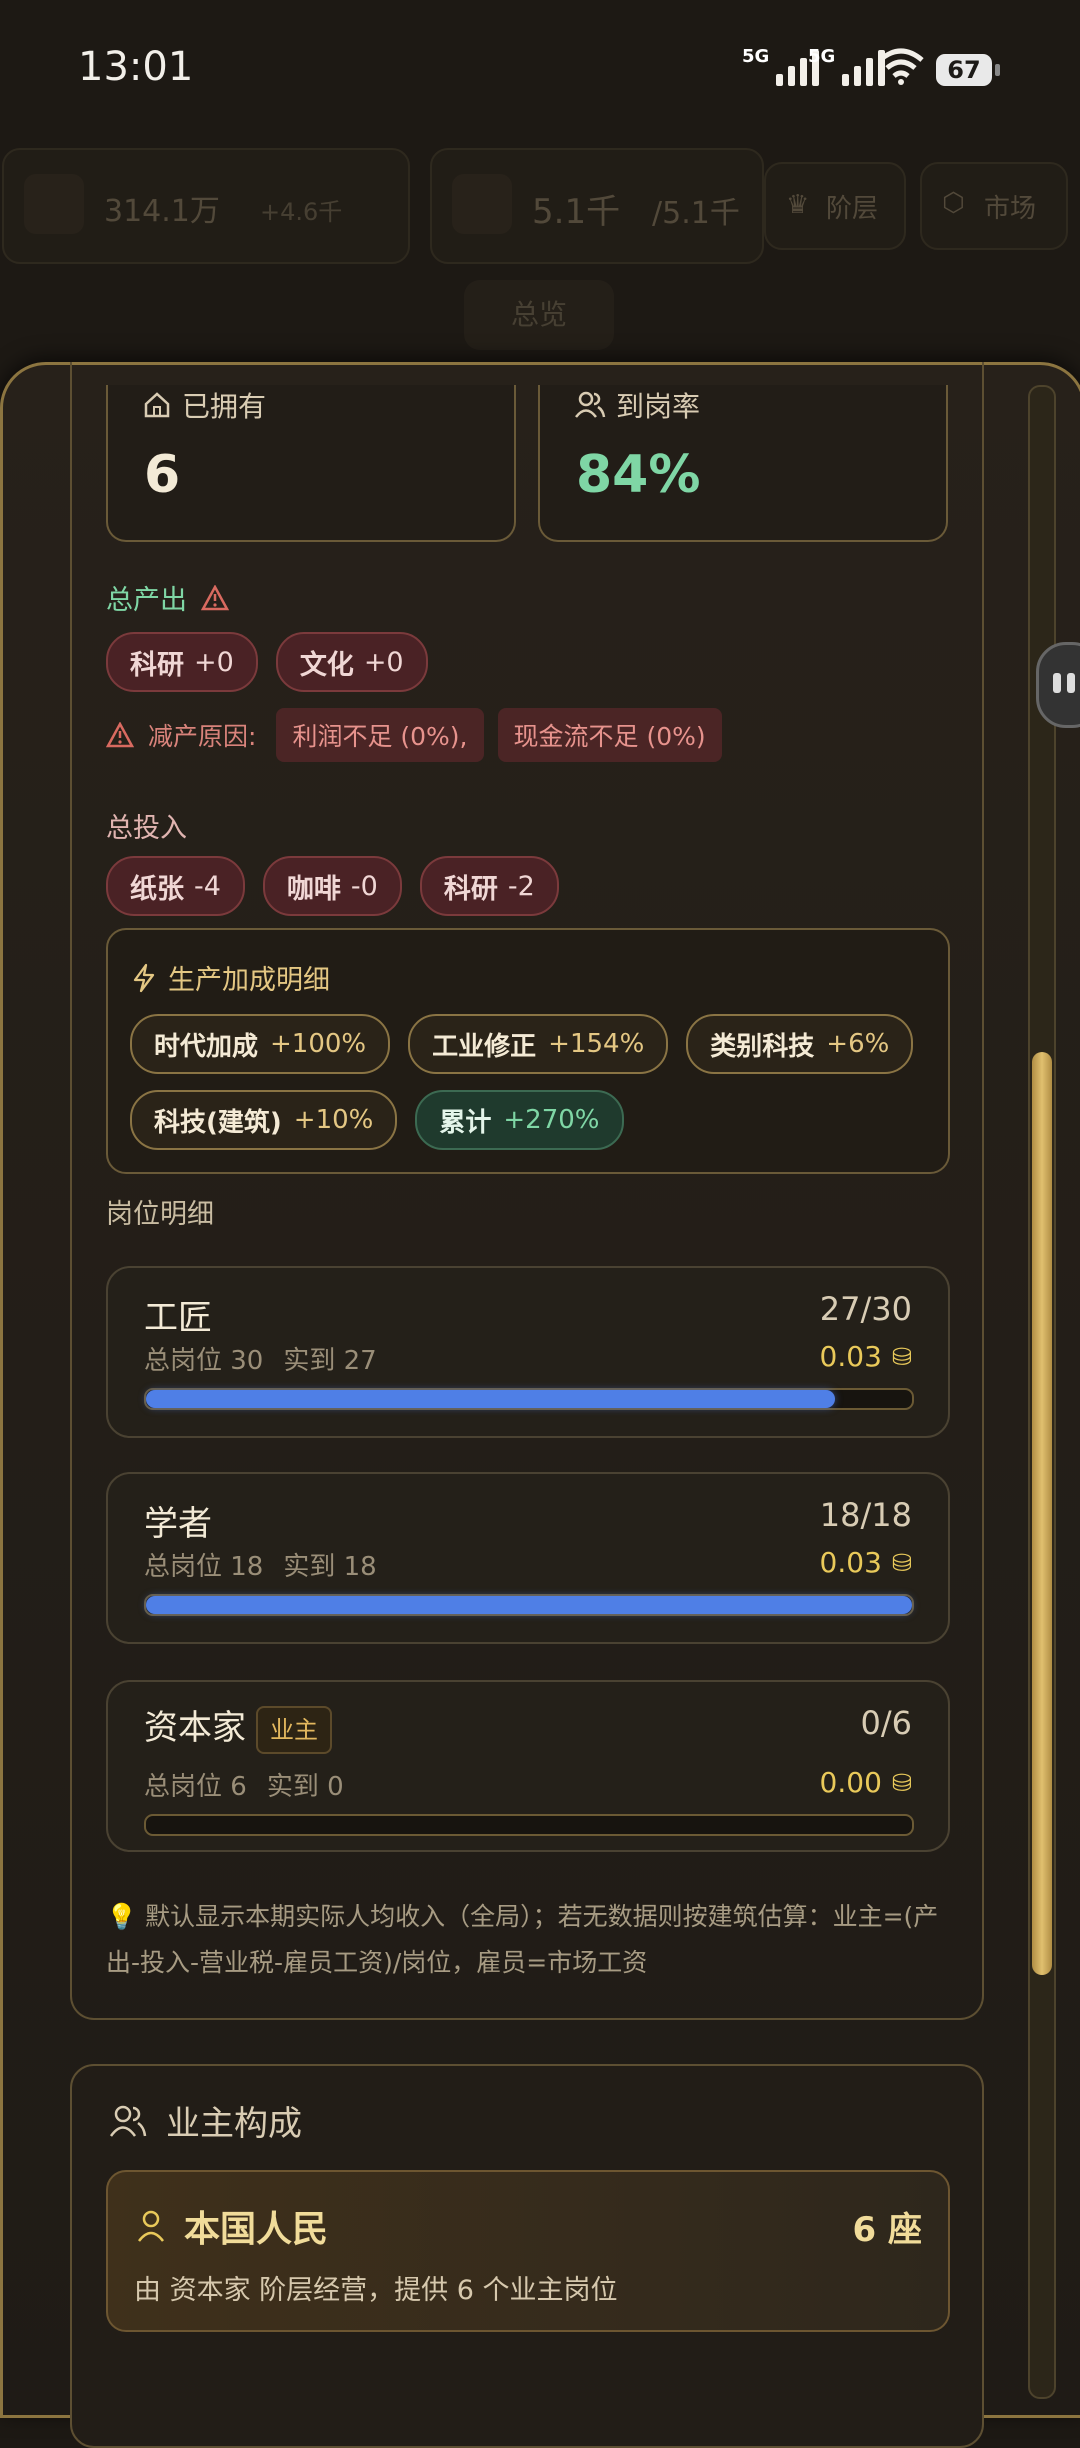  Describe the element at coordinates (576, 212) in the screenshot. I see `population-value: 5.1千` at that location.